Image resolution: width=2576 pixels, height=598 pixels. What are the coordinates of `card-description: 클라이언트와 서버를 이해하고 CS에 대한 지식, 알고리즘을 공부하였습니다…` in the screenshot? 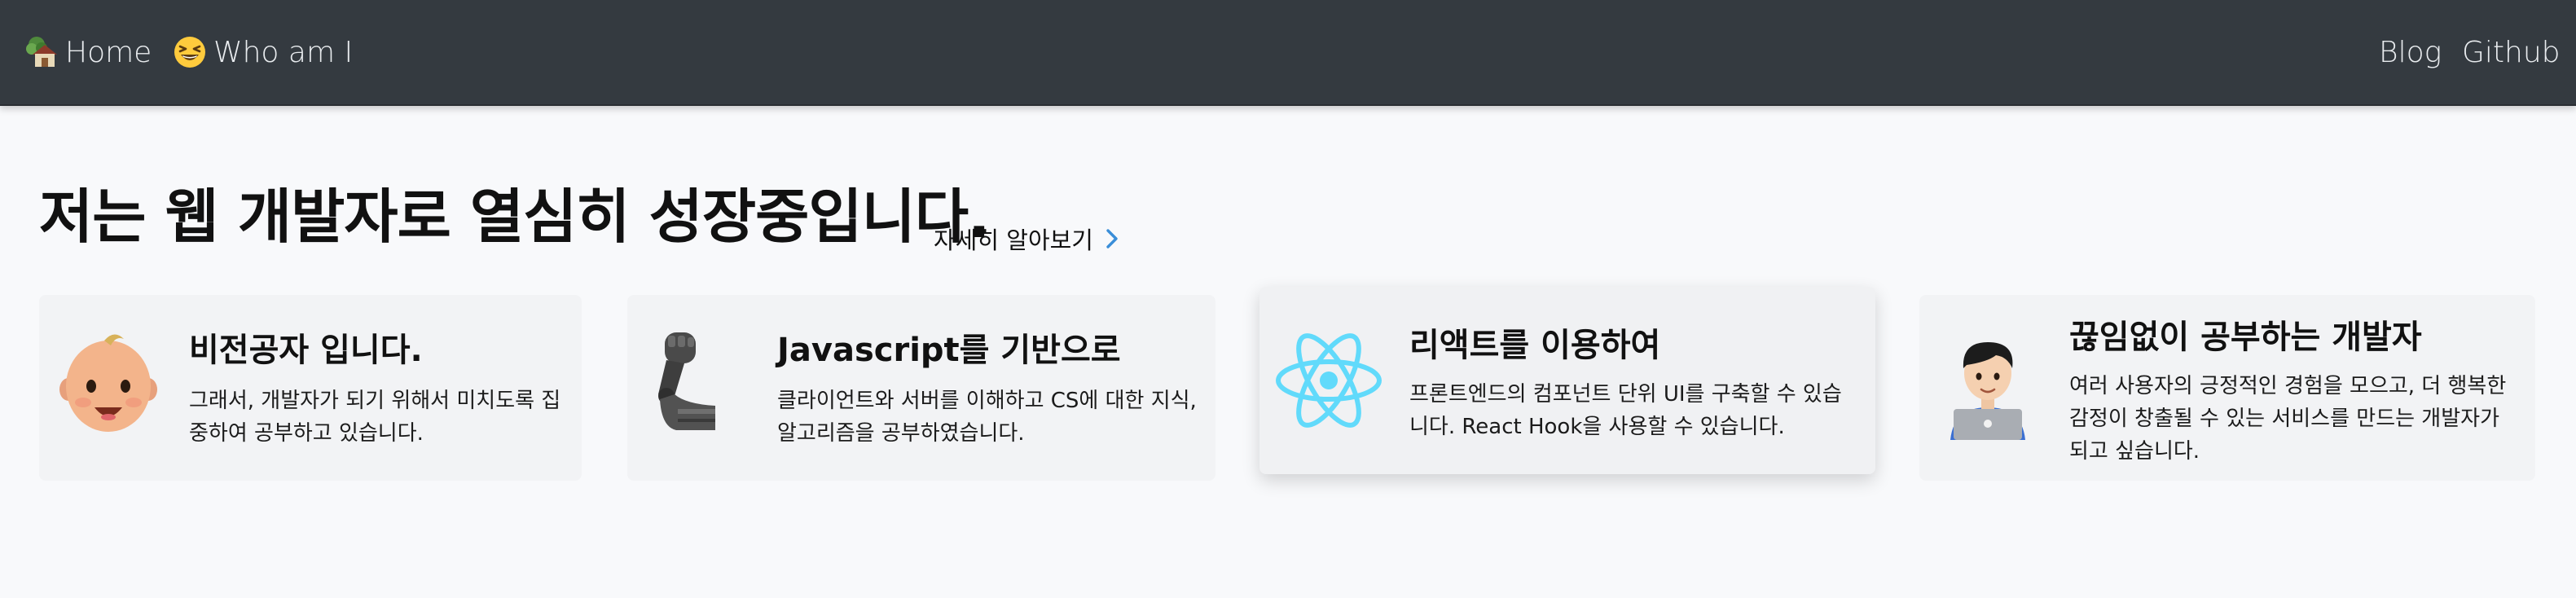 It's located at (987, 417).